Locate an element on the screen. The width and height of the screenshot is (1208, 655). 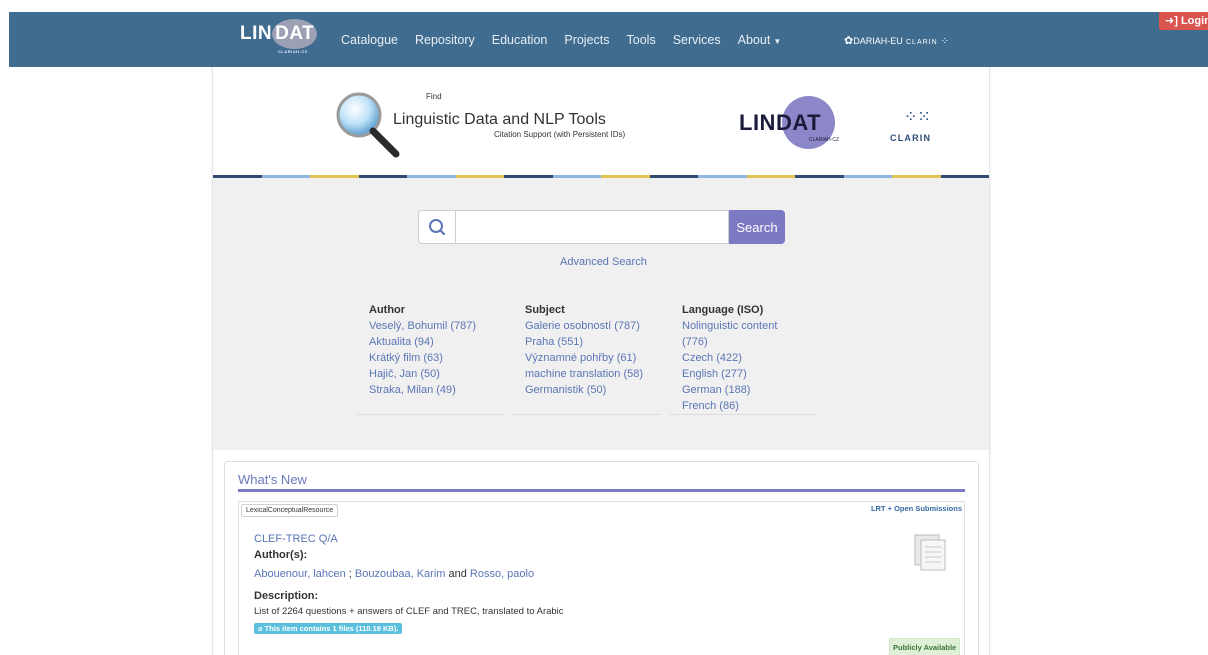
nav-services: Services is located at coordinates (697, 40).